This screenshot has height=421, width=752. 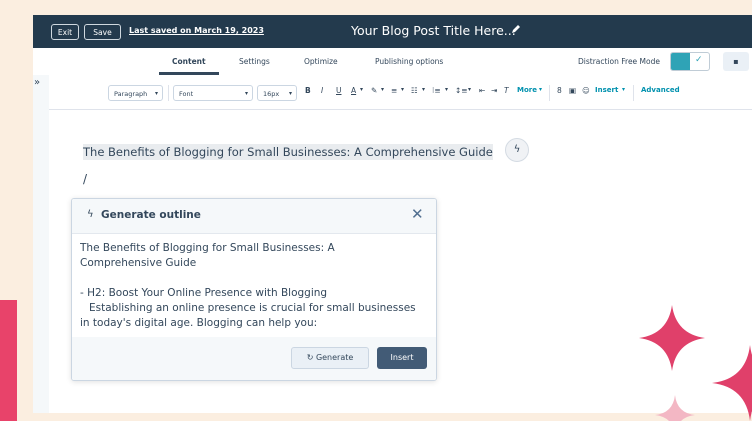 I want to click on insert-button: Insert, so click(x=402, y=358).